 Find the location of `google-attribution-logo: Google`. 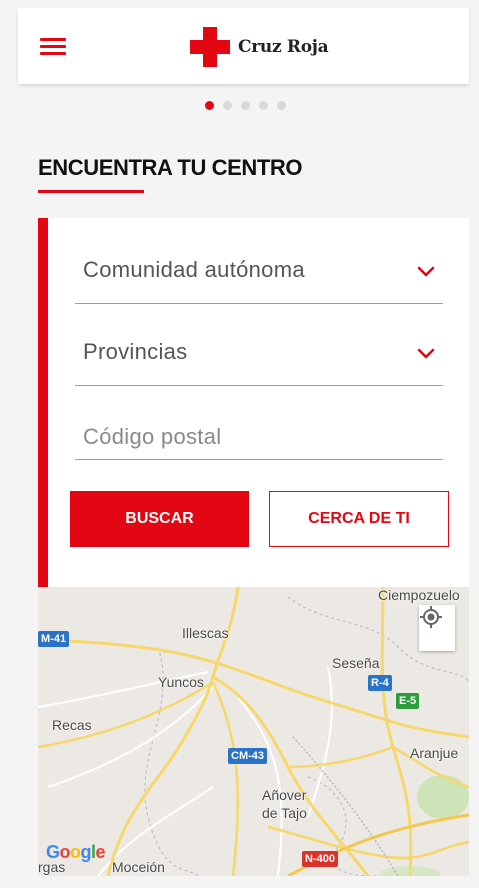

google-attribution-logo: Google is located at coordinates (76, 852).